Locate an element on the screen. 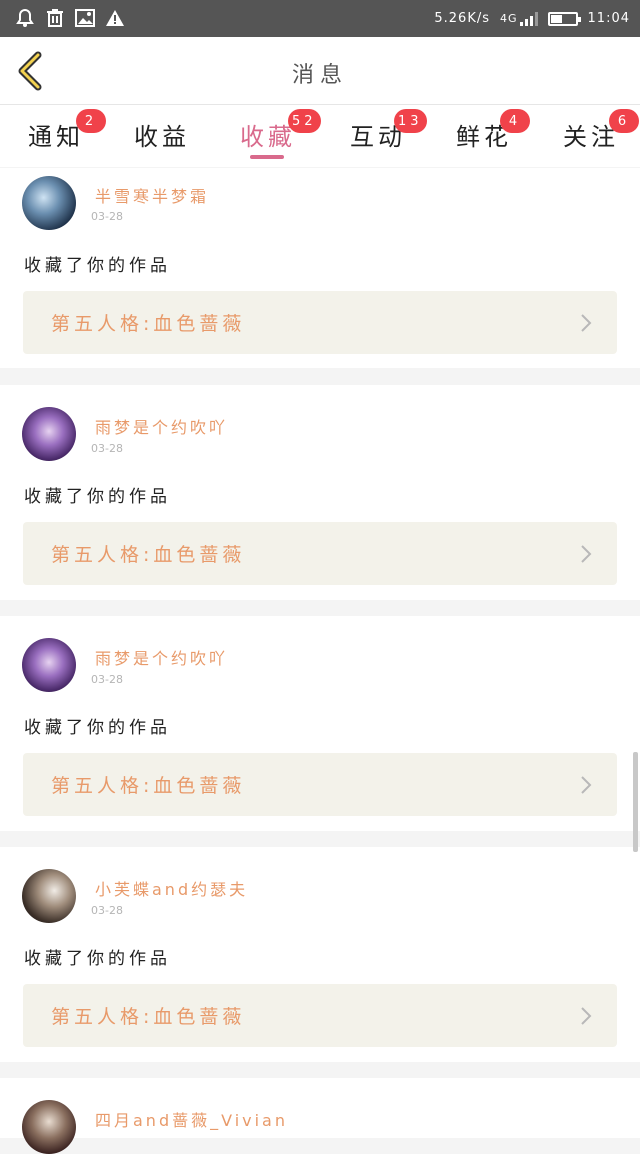 The image size is (640, 1154). scrollbar is located at coordinates (635, 802).